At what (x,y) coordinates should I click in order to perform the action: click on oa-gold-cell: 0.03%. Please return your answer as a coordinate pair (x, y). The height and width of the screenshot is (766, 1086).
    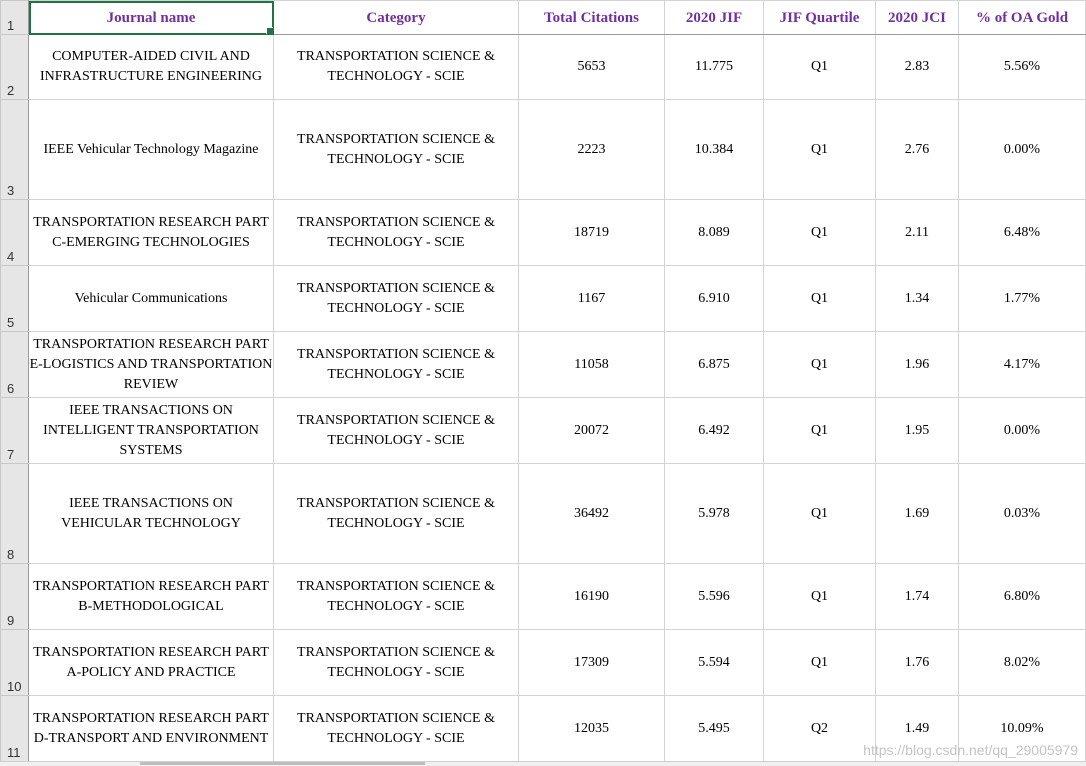
    Looking at the image, I should click on (1022, 513).